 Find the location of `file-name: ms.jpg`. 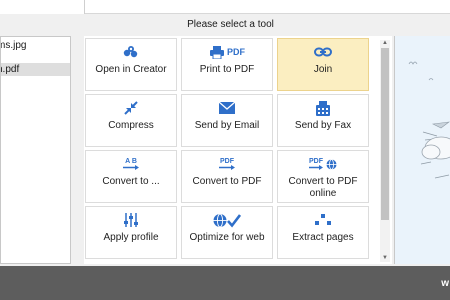

file-name: ms.jpg is located at coordinates (14, 45).